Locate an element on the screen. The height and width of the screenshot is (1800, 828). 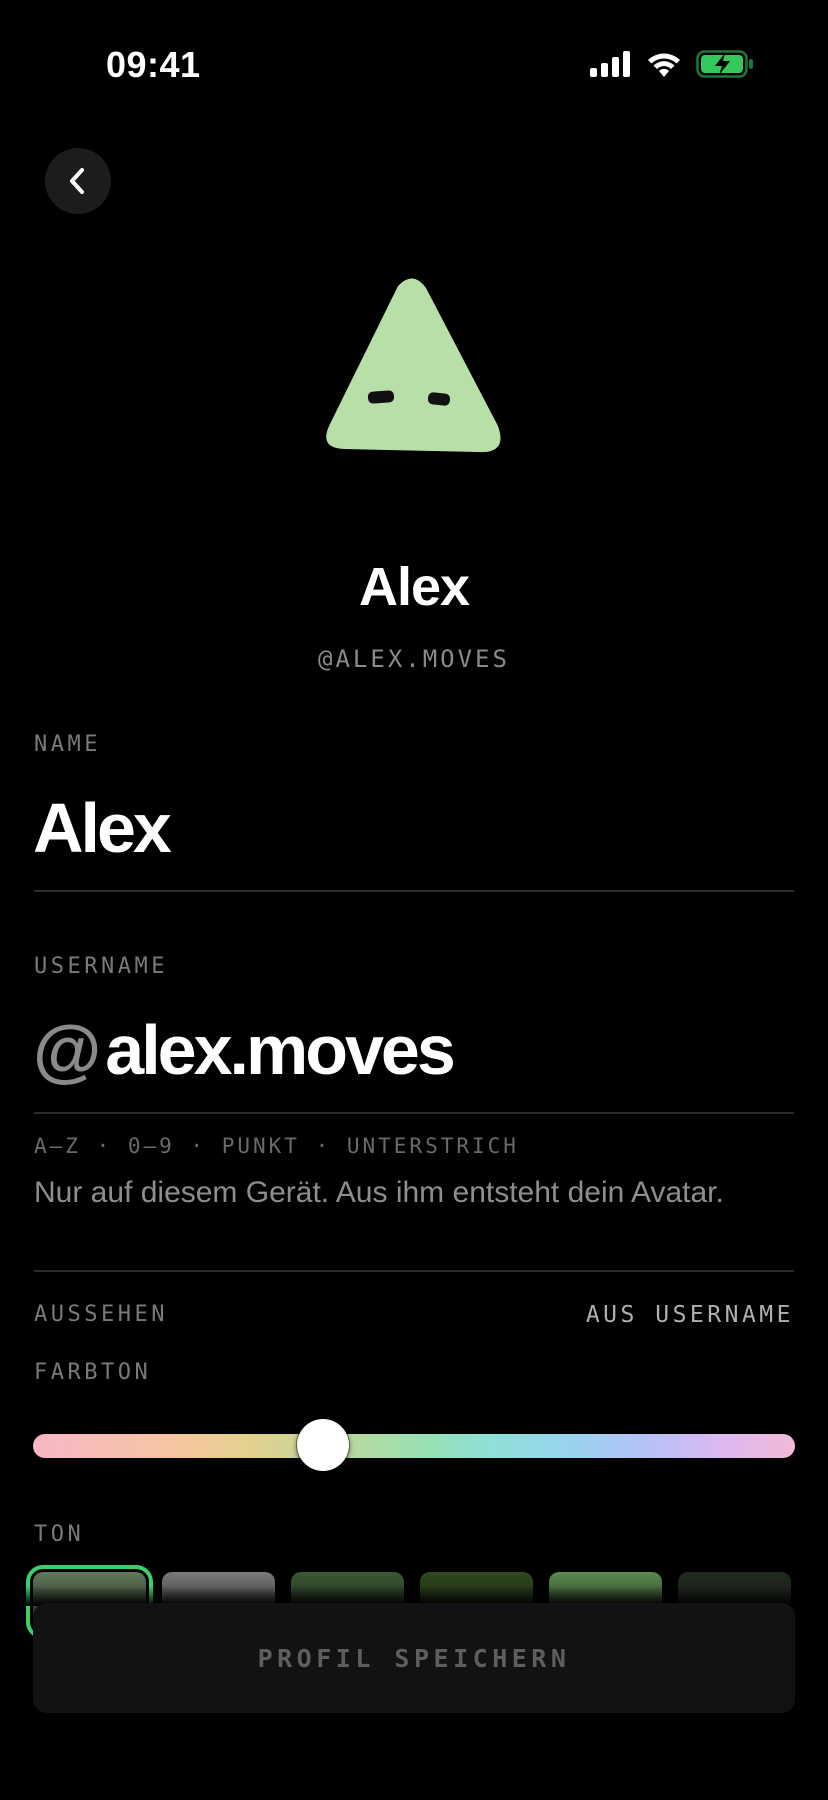
name-divider is located at coordinates (414, 891).